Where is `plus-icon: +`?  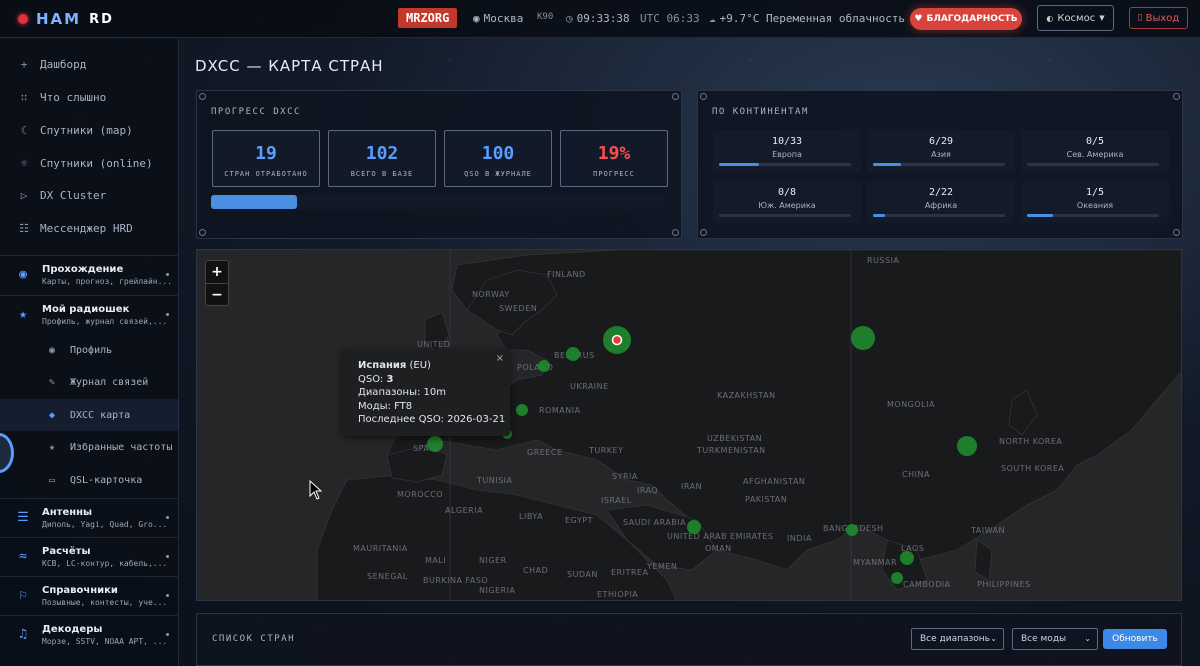
plus-icon: + is located at coordinates (24, 64).